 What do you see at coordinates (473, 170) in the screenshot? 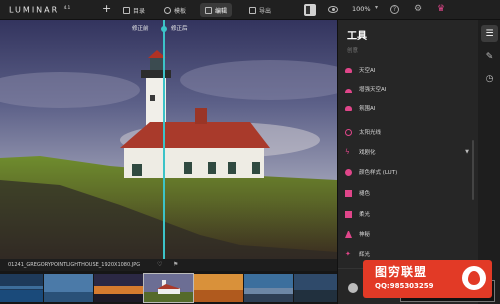
I see `panel-scrollbar` at bounding box center [473, 170].